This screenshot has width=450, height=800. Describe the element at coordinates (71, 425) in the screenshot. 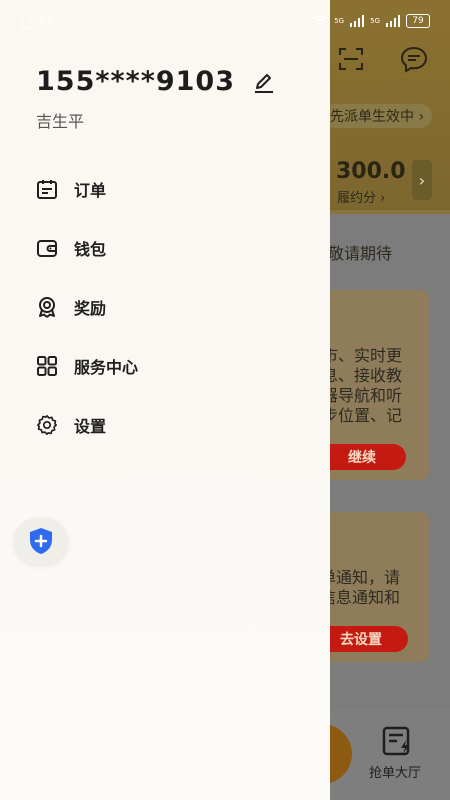

I see `menu-item-settings: 设置` at that location.